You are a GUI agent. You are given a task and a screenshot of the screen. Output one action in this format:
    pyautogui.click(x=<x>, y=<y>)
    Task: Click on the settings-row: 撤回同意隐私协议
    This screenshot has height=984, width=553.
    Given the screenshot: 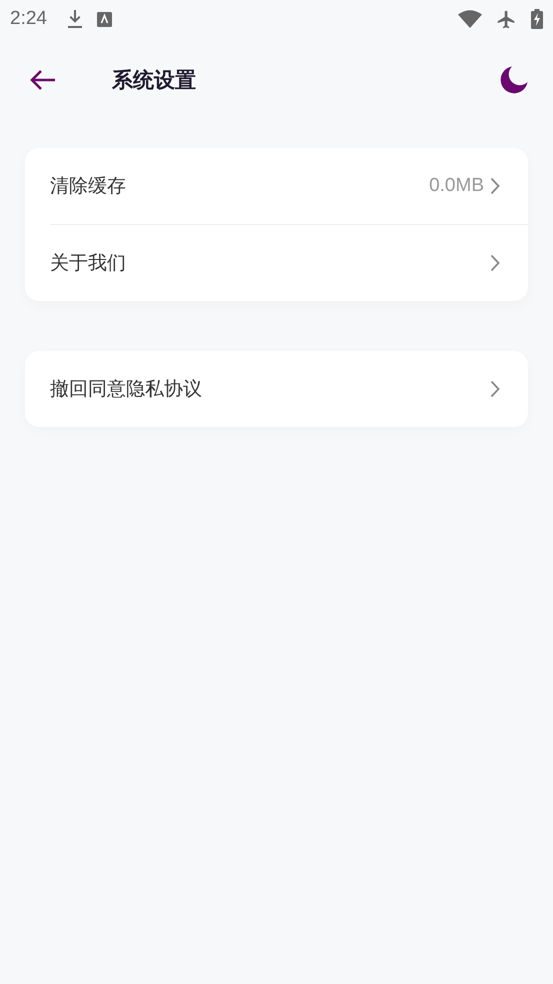 What is the action you would take?
    pyautogui.click(x=289, y=389)
    